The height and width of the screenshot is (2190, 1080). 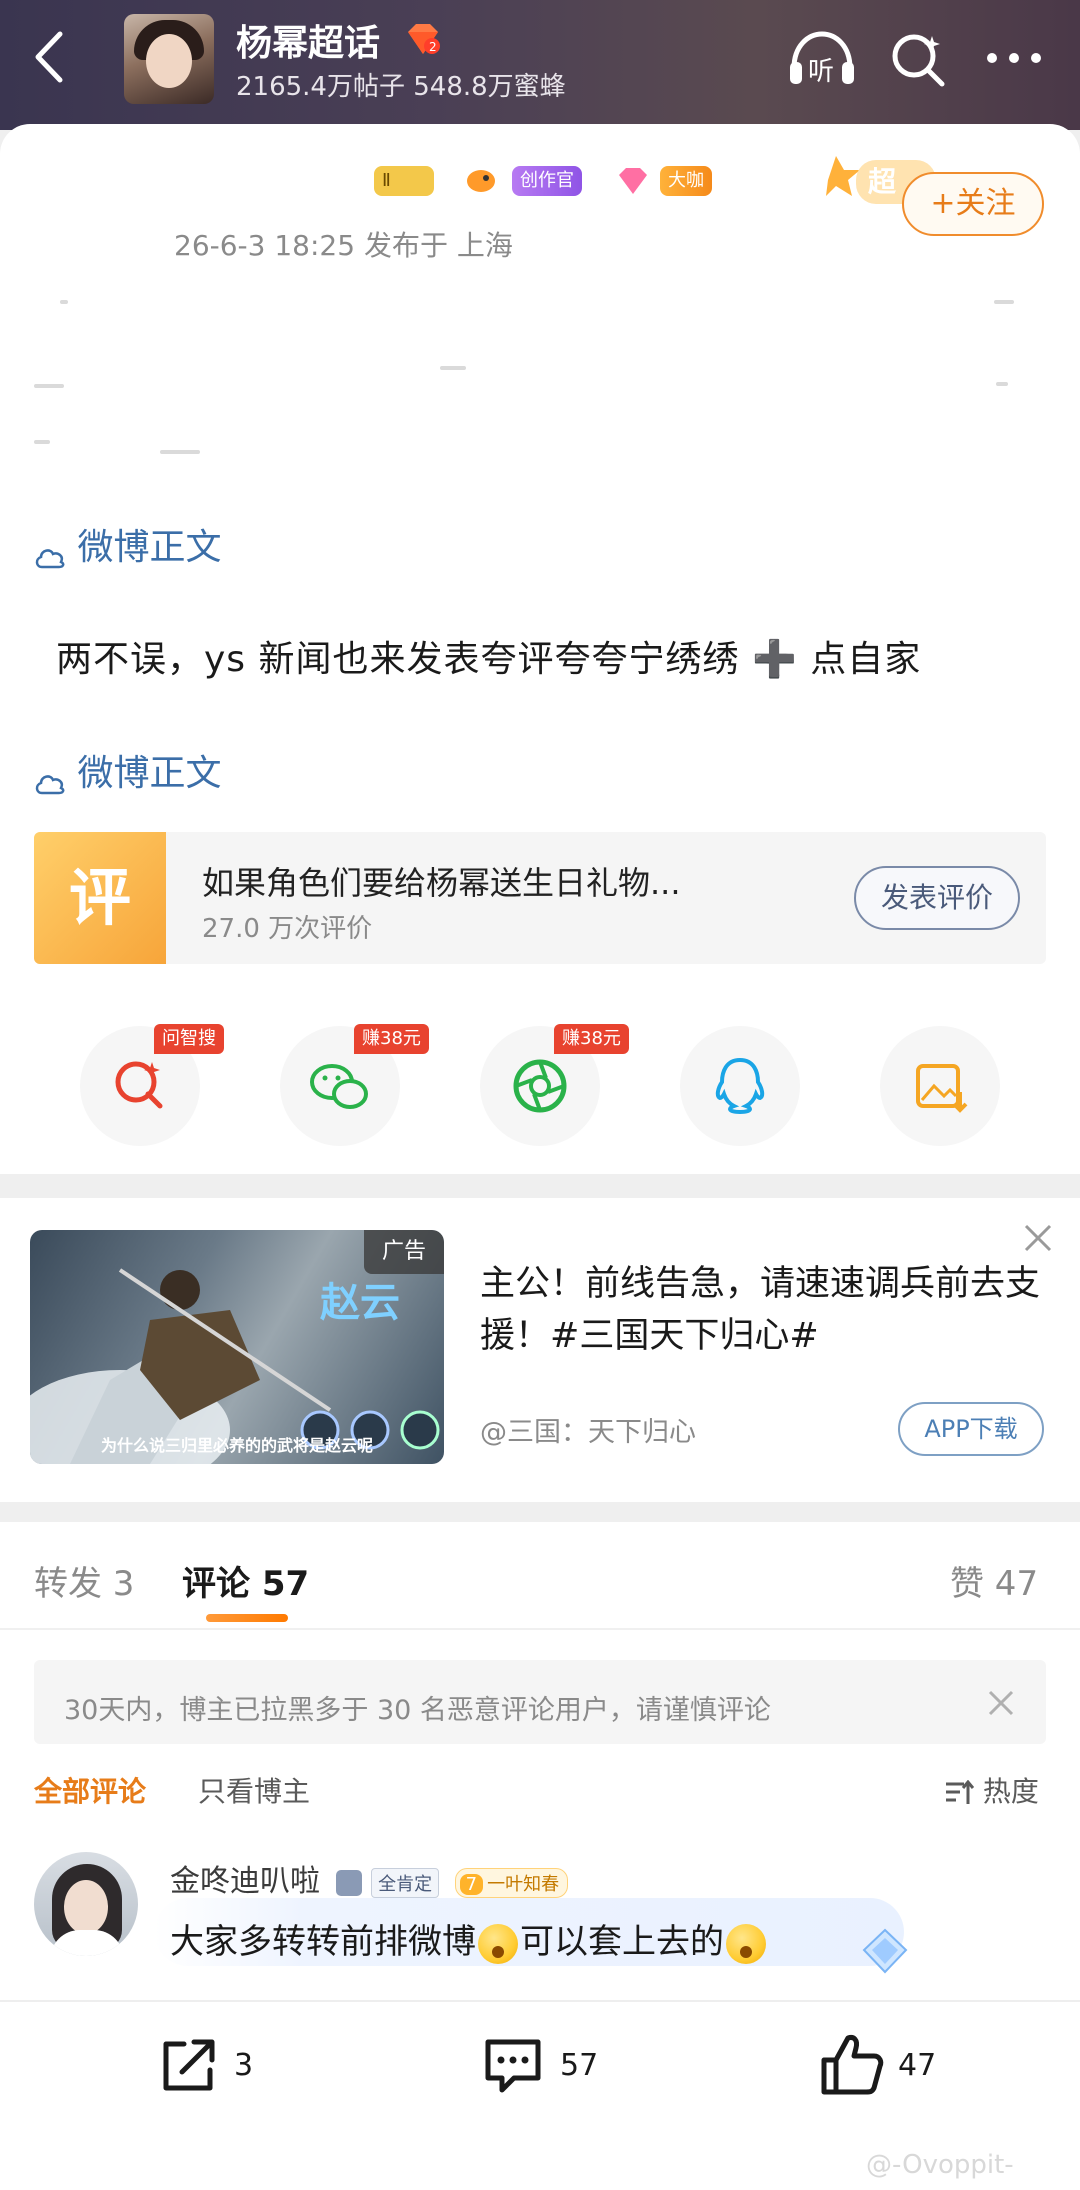 I want to click on post-body-text: 两不误，ys 新闻也来发表夸评夸夸宁绣绣 ➕ 点自家, so click(x=489, y=659).